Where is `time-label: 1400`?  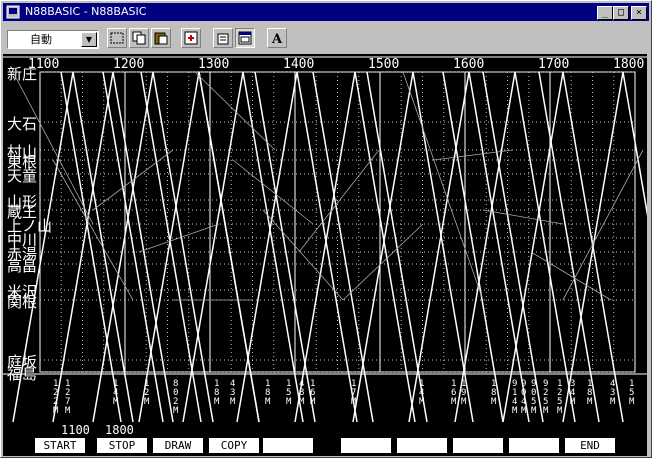
time-label: 1400 is located at coordinates (298, 64).